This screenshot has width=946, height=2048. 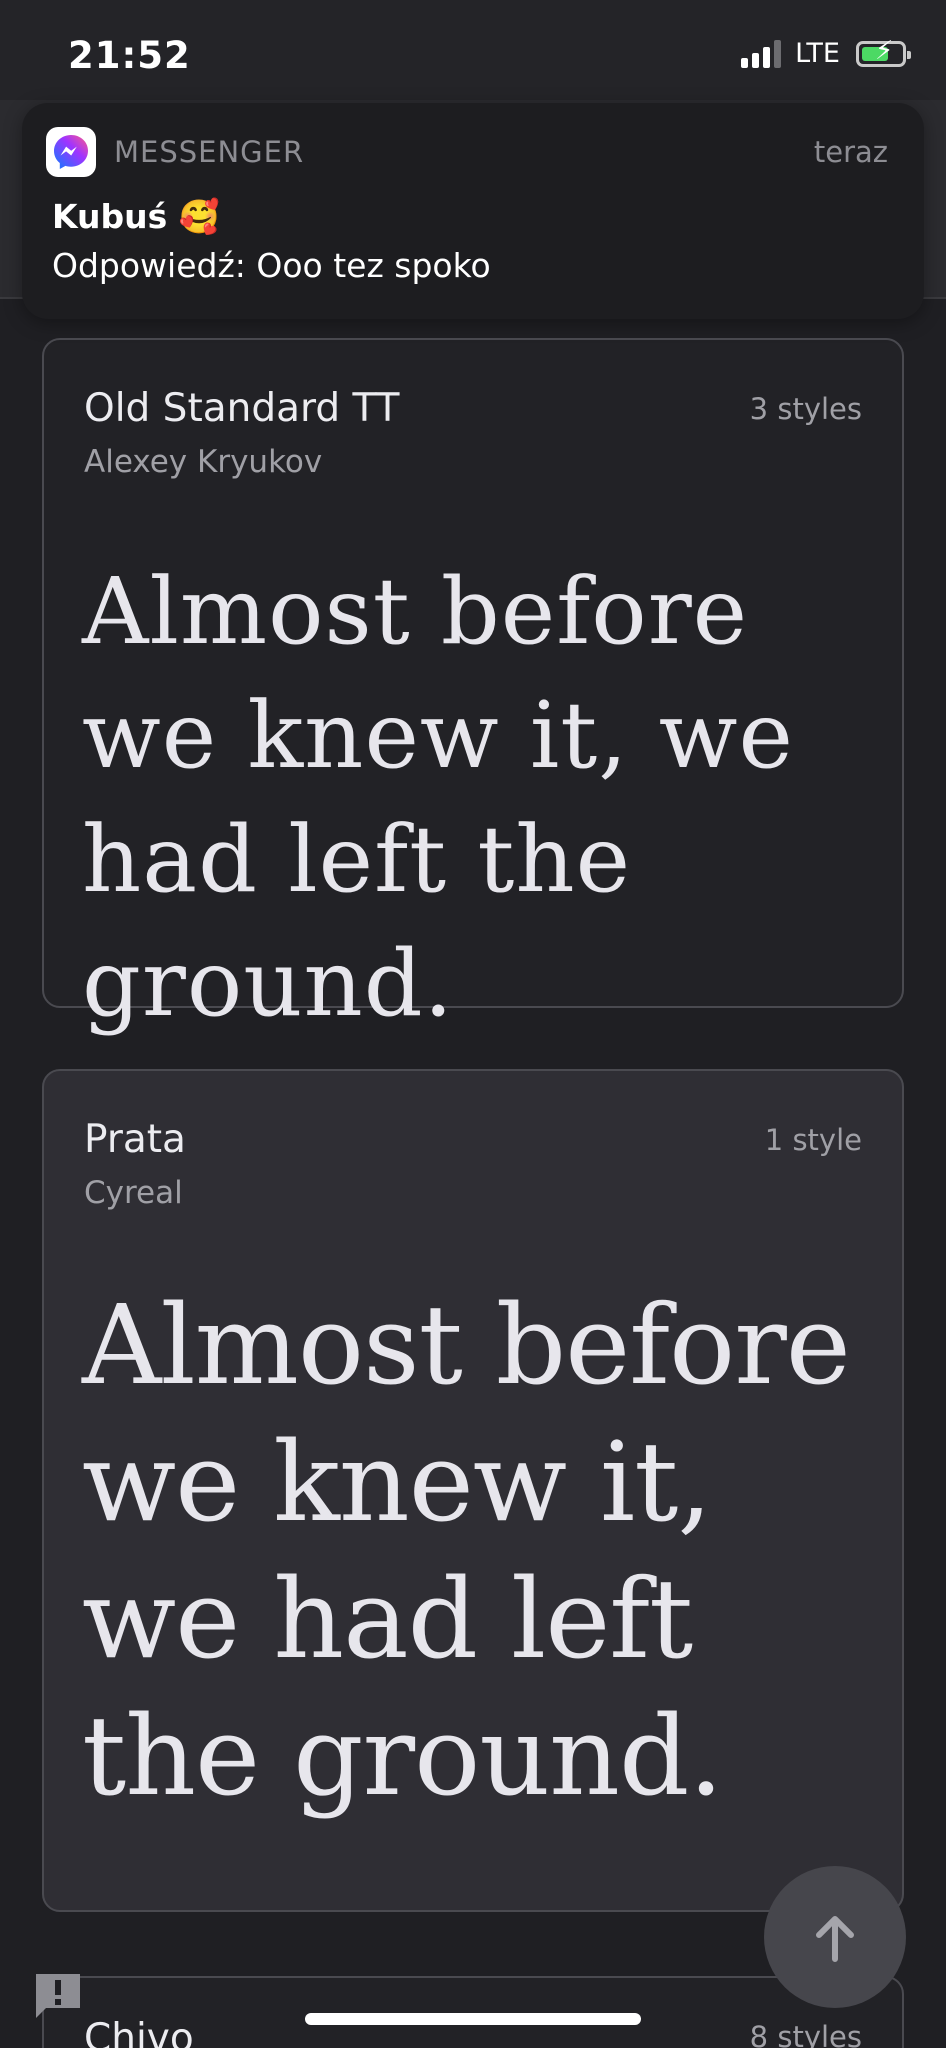 I want to click on font-author: Cyreal, so click(x=133, y=1193).